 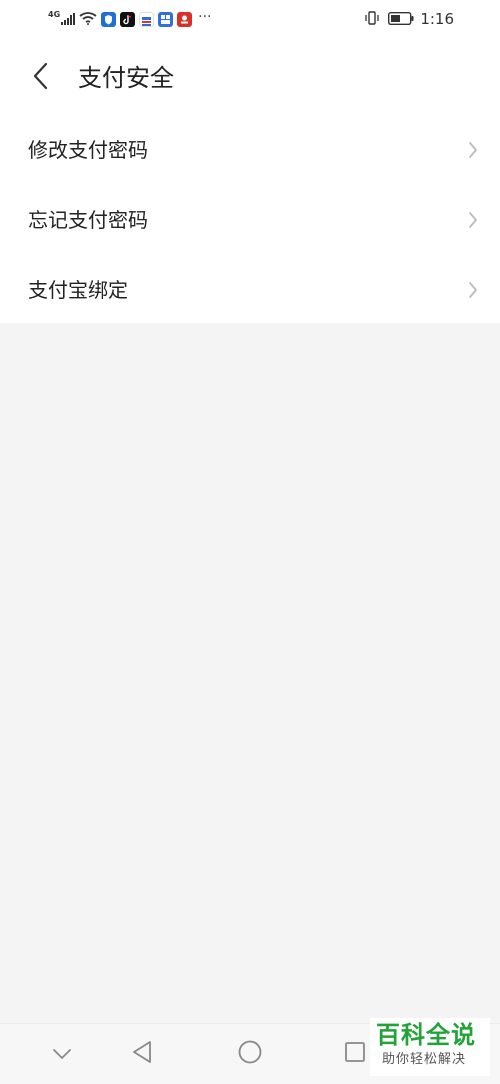 I want to click on list-item-label: 修改支付密码, so click(x=88, y=150).